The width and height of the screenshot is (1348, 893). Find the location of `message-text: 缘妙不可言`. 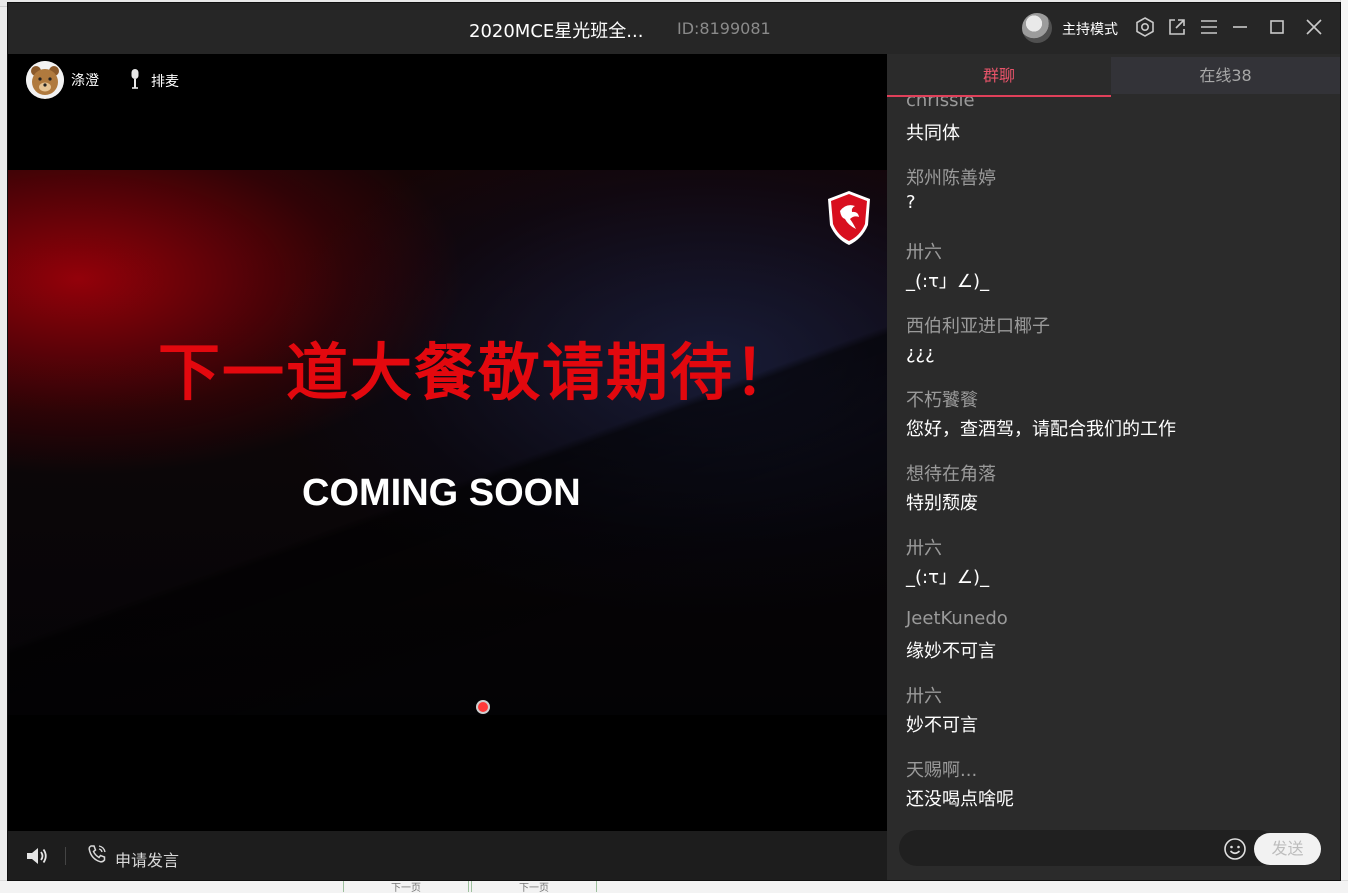

message-text: 缘妙不可言 is located at coordinates (951, 651).